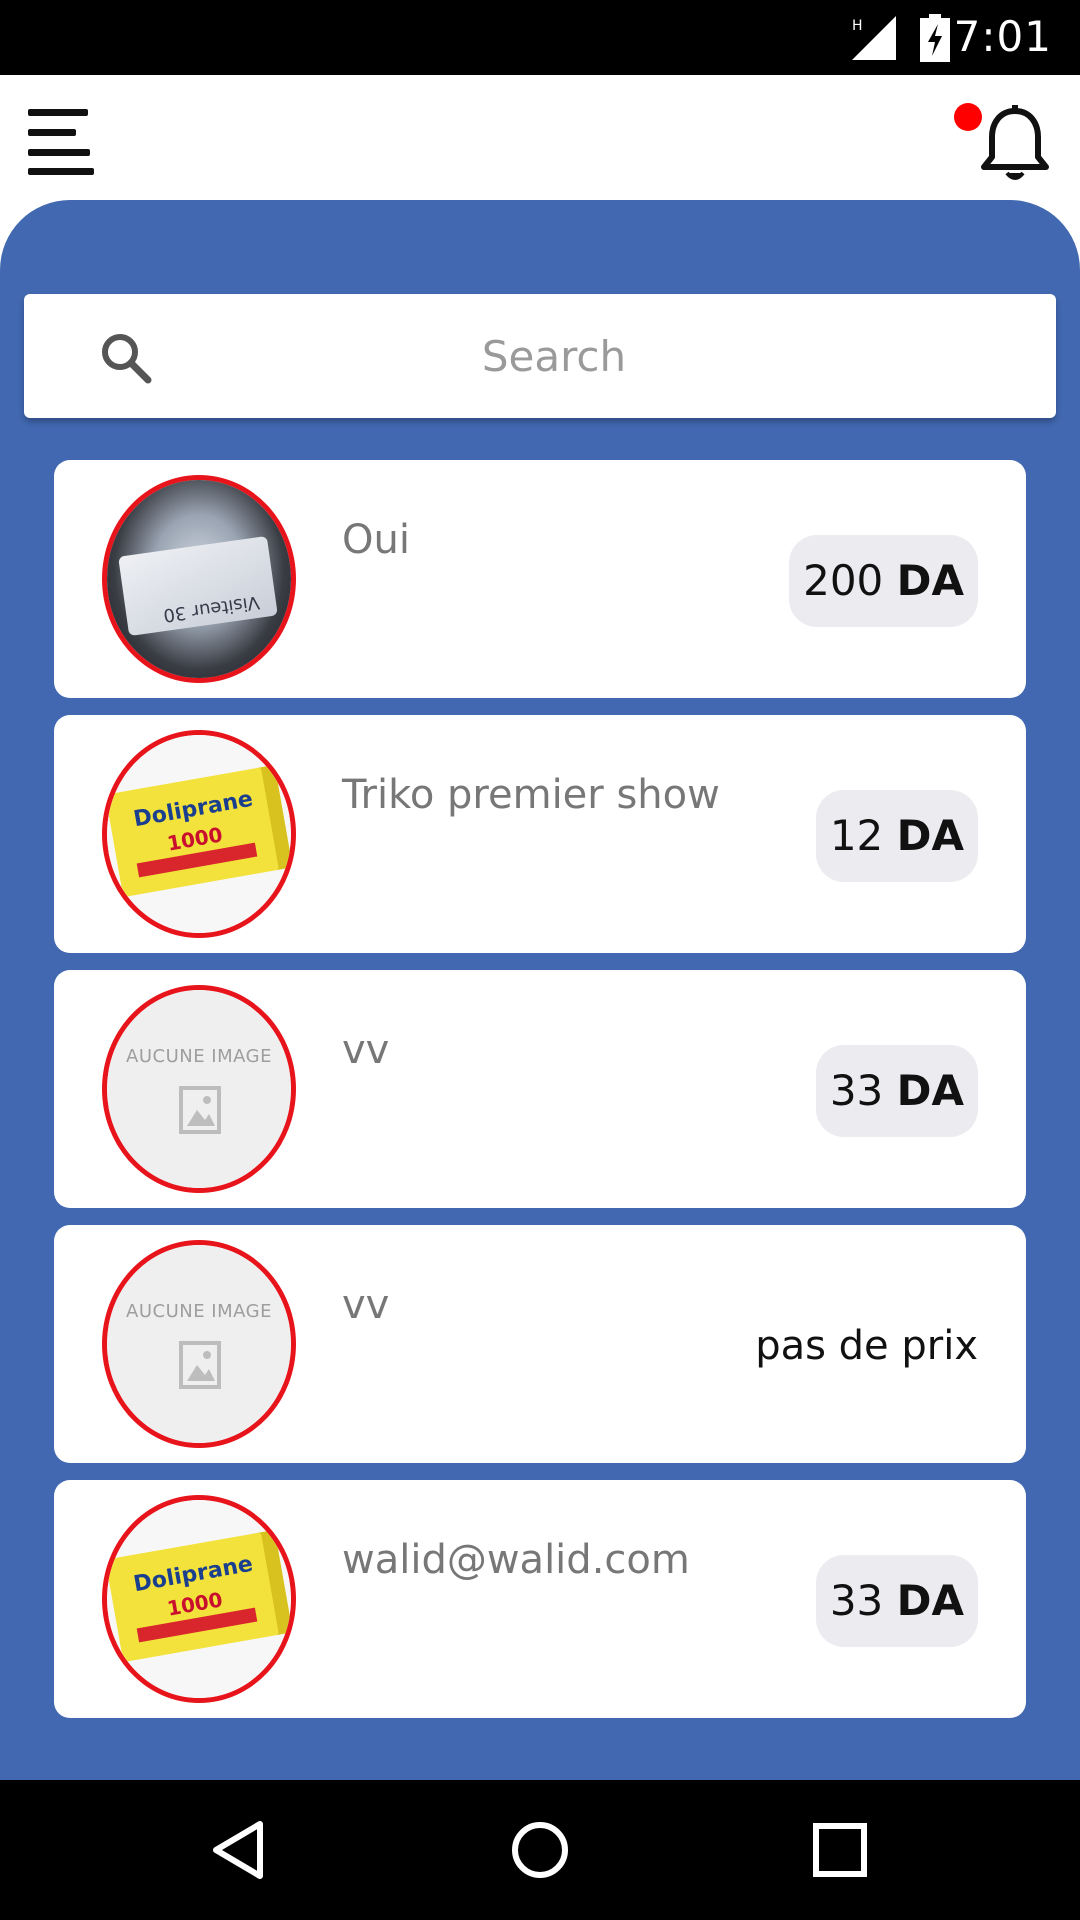 The width and height of the screenshot is (1080, 1920). I want to click on list-item: Doliprane 1000 Triko premier show 12 DA, so click(540, 834).